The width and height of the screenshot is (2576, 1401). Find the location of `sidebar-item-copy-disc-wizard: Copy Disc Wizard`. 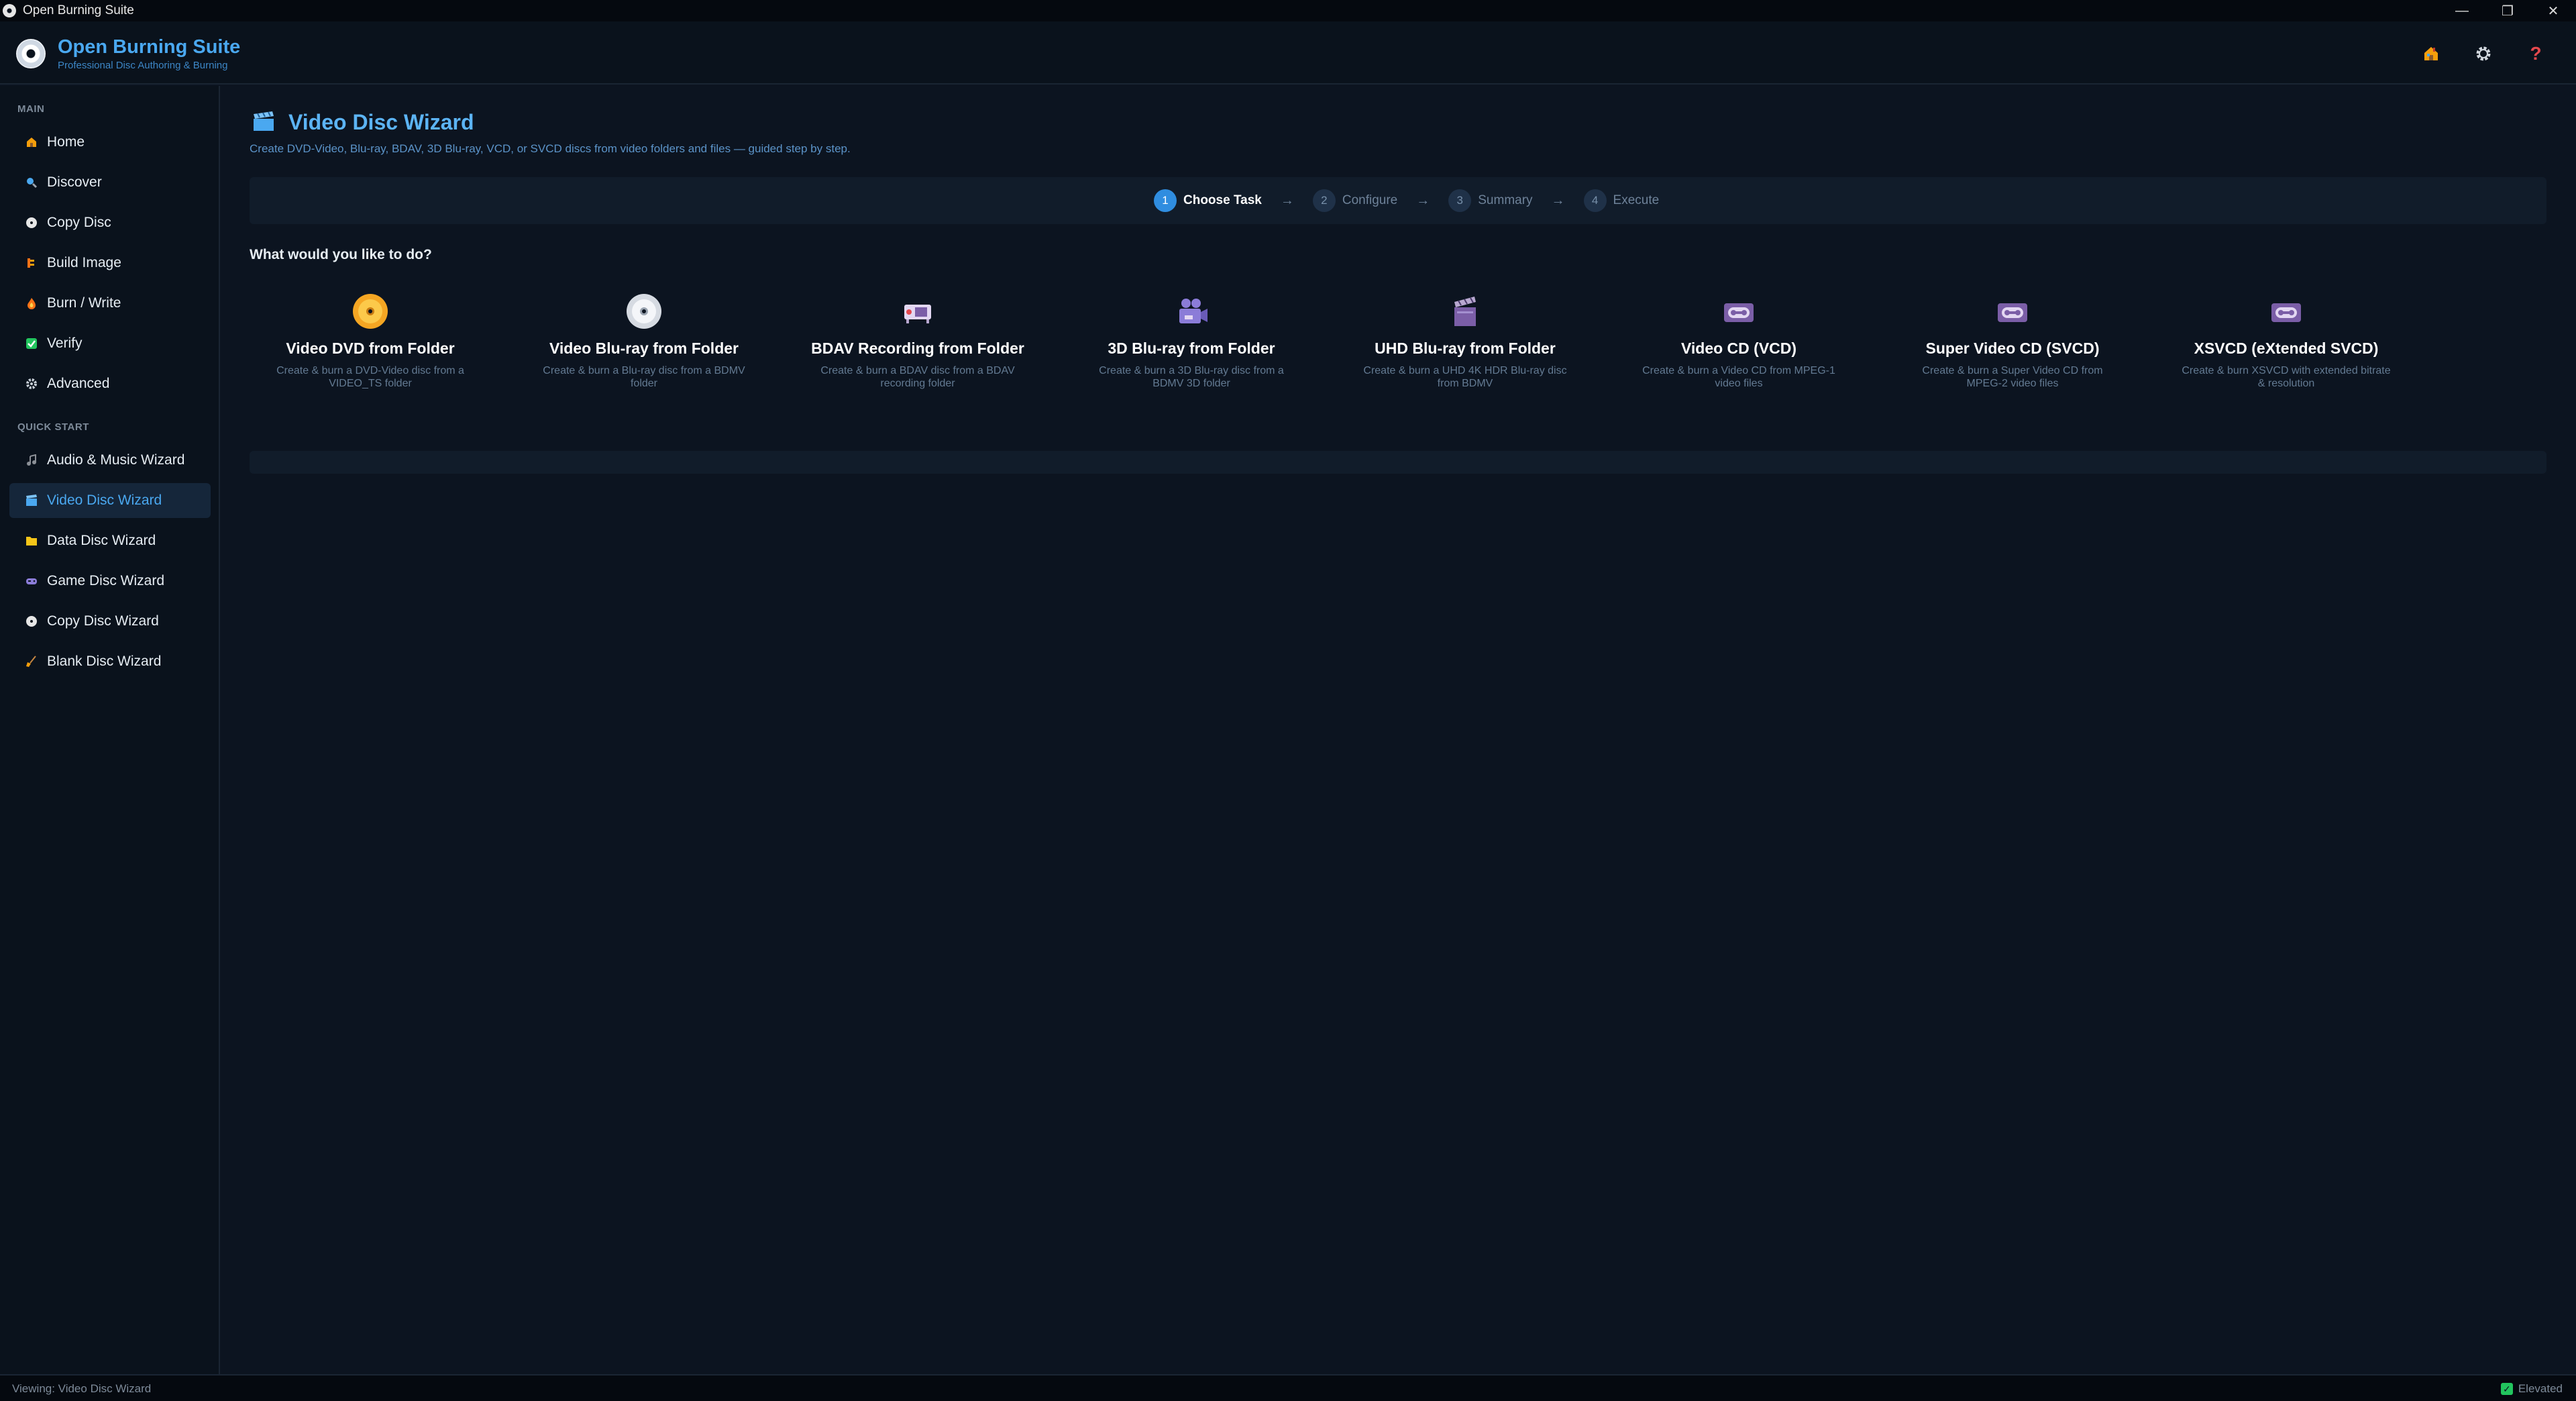

sidebar-item-copy-disc-wizard: Copy Disc Wizard is located at coordinates (110, 621).